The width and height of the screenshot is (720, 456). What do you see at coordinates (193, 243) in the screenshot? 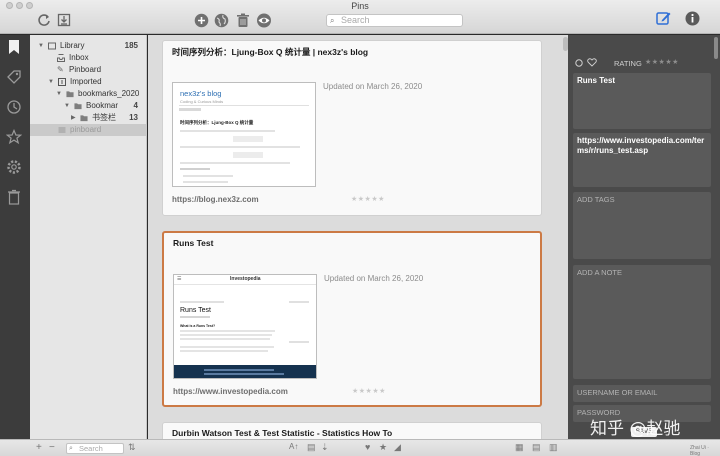
I see `pin-title: Runs Test` at bounding box center [193, 243].